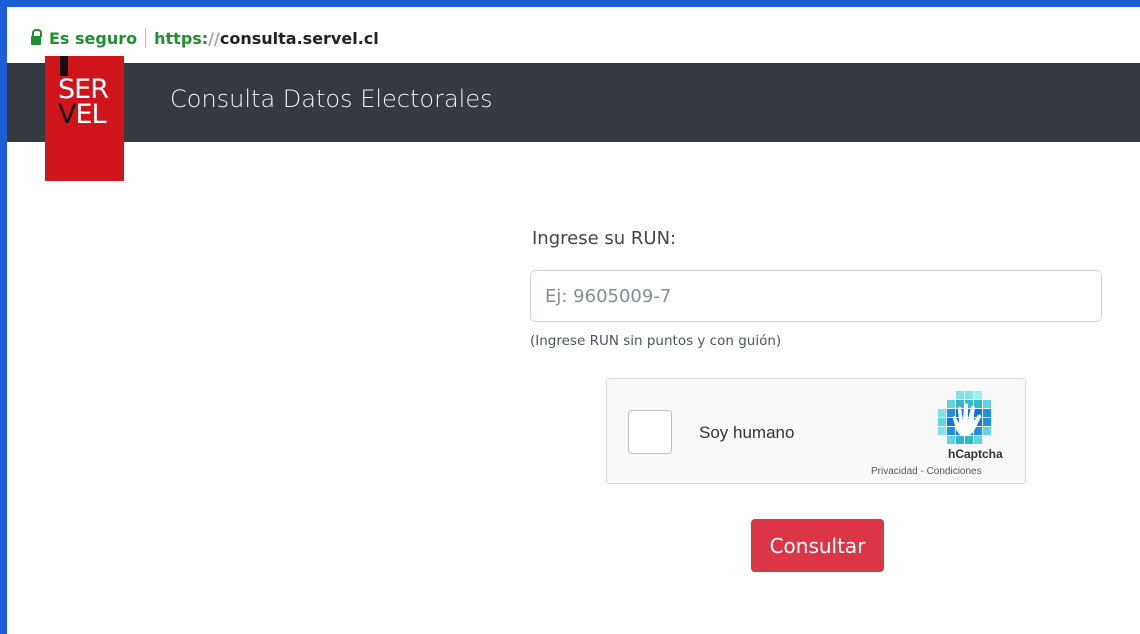 Image resolution: width=1140 pixels, height=634 pixels. What do you see at coordinates (585, 38) in the screenshot?
I see `url-field: Es seguro https: // consulta.servel.cl` at bounding box center [585, 38].